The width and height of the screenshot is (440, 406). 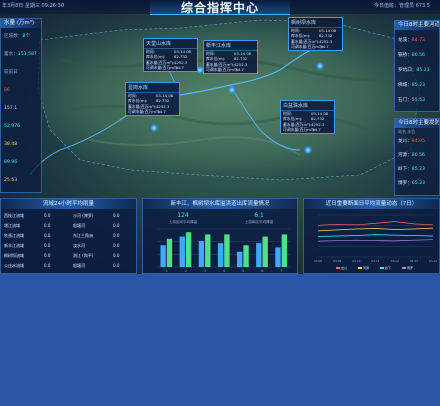 I want to click on storage-value: 较前日, so click(x=11, y=72).